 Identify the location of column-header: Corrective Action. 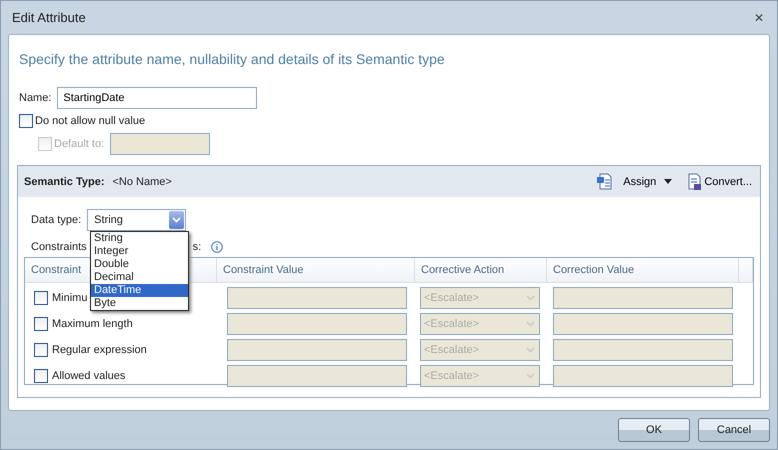
(481, 270).